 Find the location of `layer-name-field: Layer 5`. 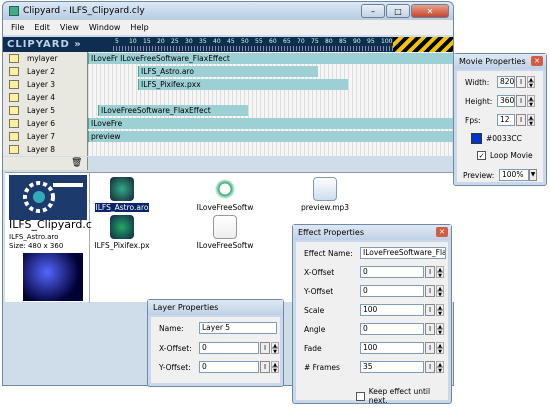

layer-name-field: Layer 5 is located at coordinates (238, 328).